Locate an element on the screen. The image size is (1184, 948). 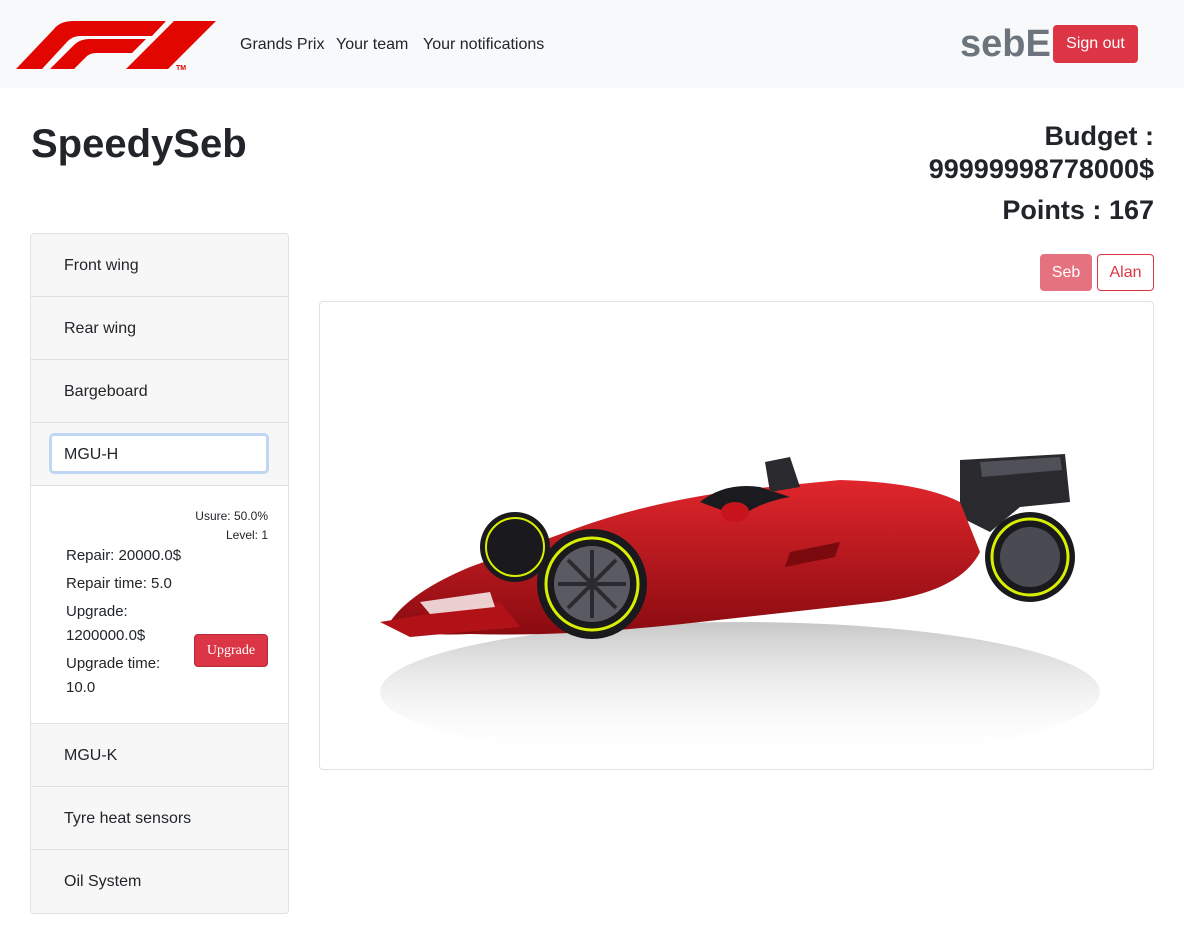
accordion-item-label: Oil System is located at coordinates (103, 881).